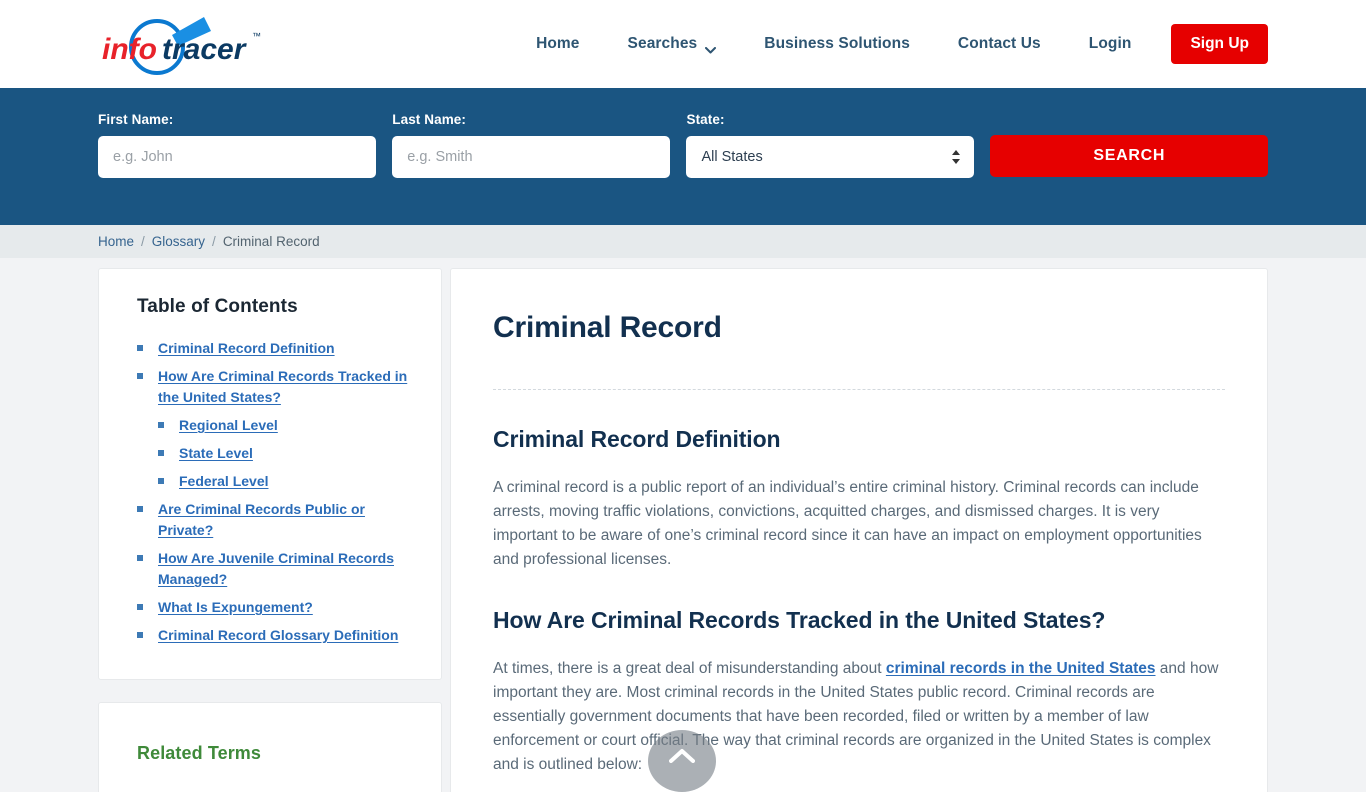  I want to click on page-title: Criminal Record, so click(607, 327).